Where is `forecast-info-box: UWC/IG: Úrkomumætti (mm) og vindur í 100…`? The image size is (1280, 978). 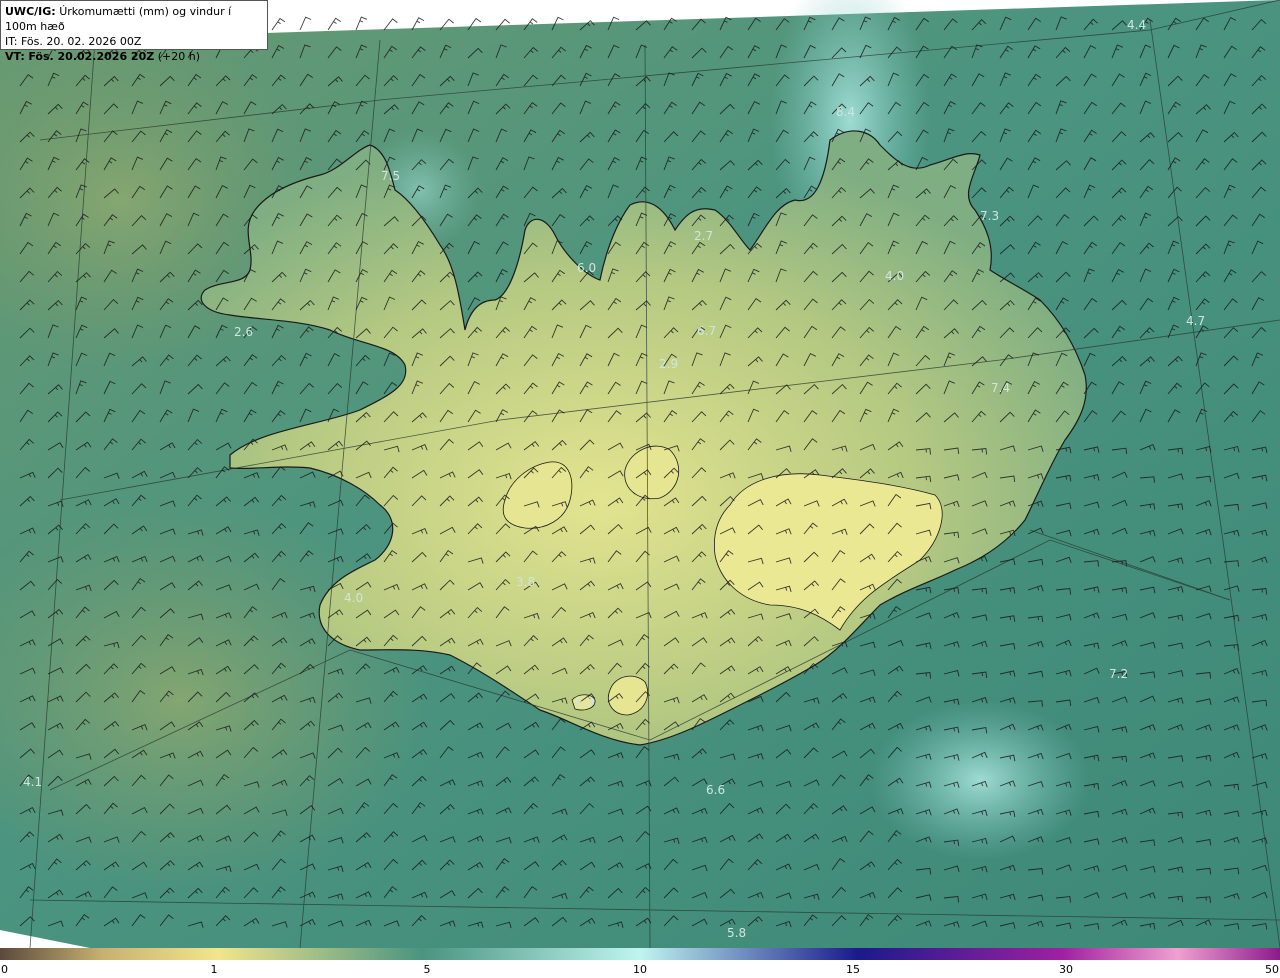 forecast-info-box: UWC/IG: Úrkomumætti (mm) og vindur í 100… is located at coordinates (134, 31).